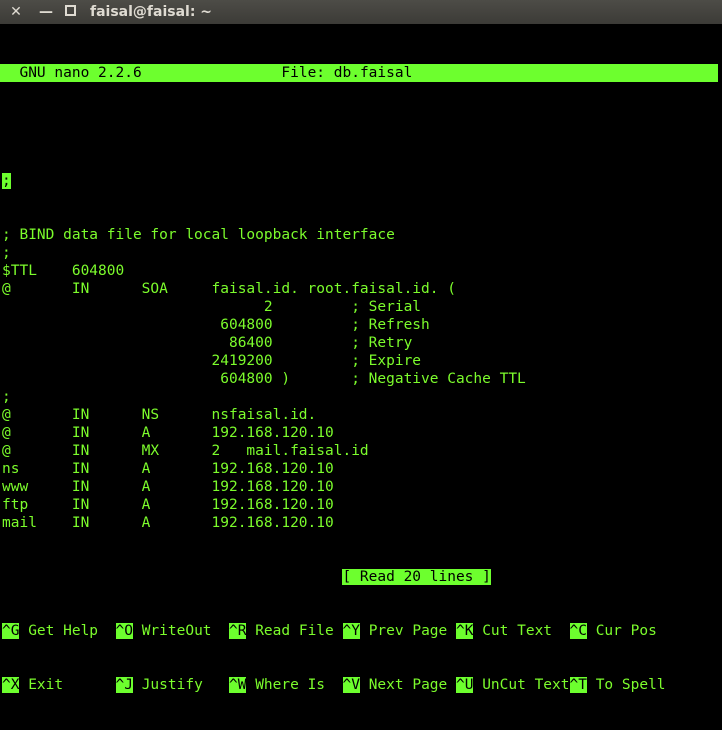 Image resolution: width=722 pixels, height=730 pixels. I want to click on title-bar: ✕ — faisal@faisal: ~, so click(361, 12).